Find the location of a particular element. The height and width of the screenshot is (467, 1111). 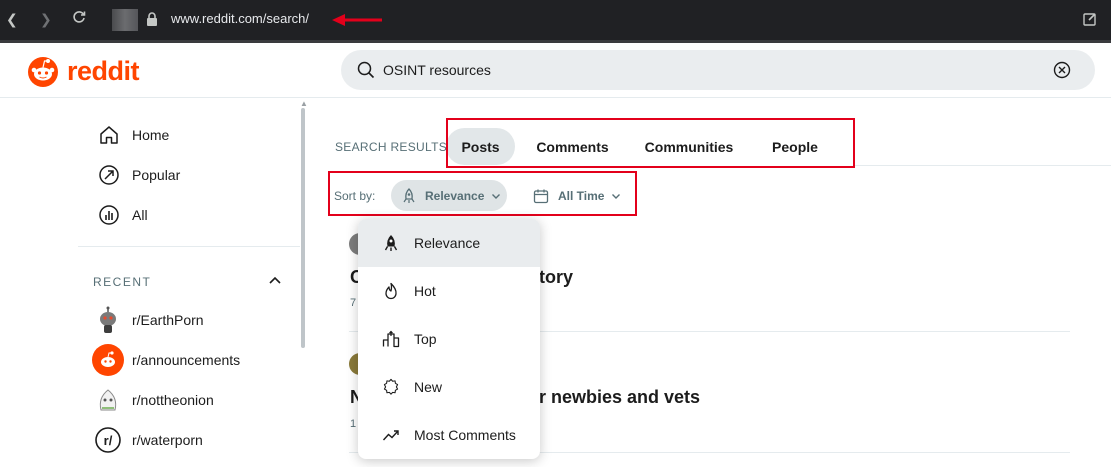

blurred-profile-icon is located at coordinates (125, 20).